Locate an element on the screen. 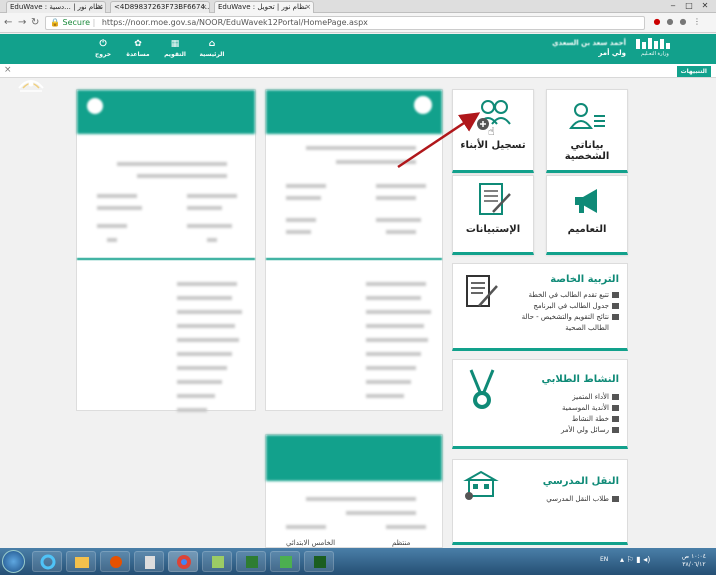  nav-label: مساعدة is located at coordinates (138, 54).